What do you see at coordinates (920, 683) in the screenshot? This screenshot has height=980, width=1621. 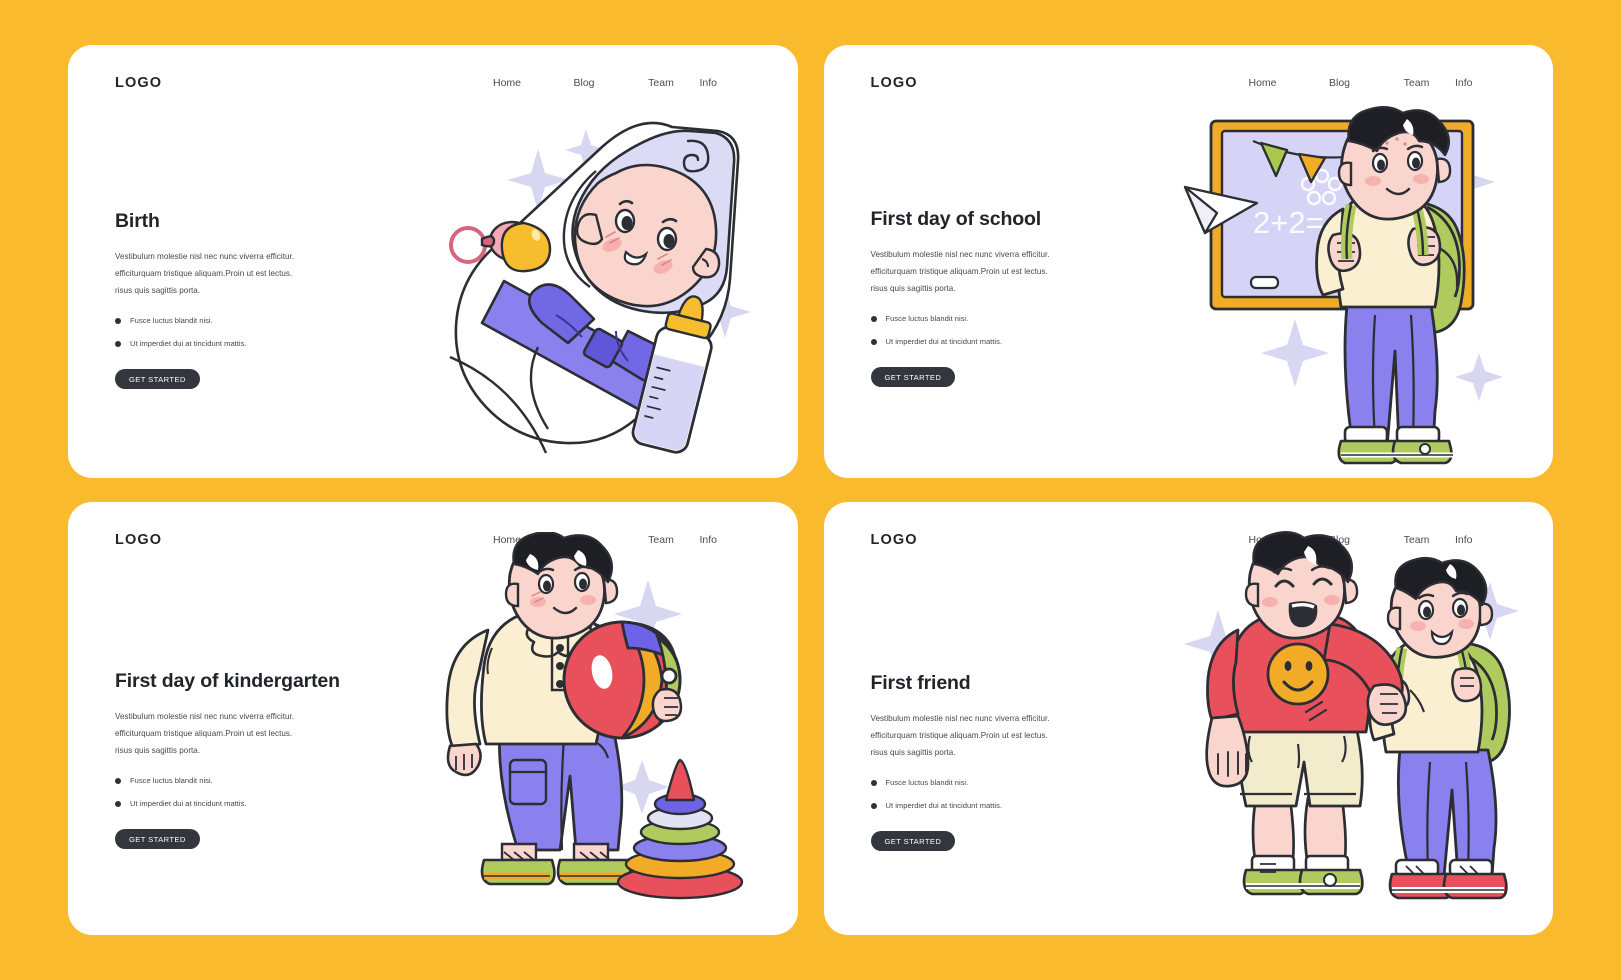 I see `card-title: First friend` at bounding box center [920, 683].